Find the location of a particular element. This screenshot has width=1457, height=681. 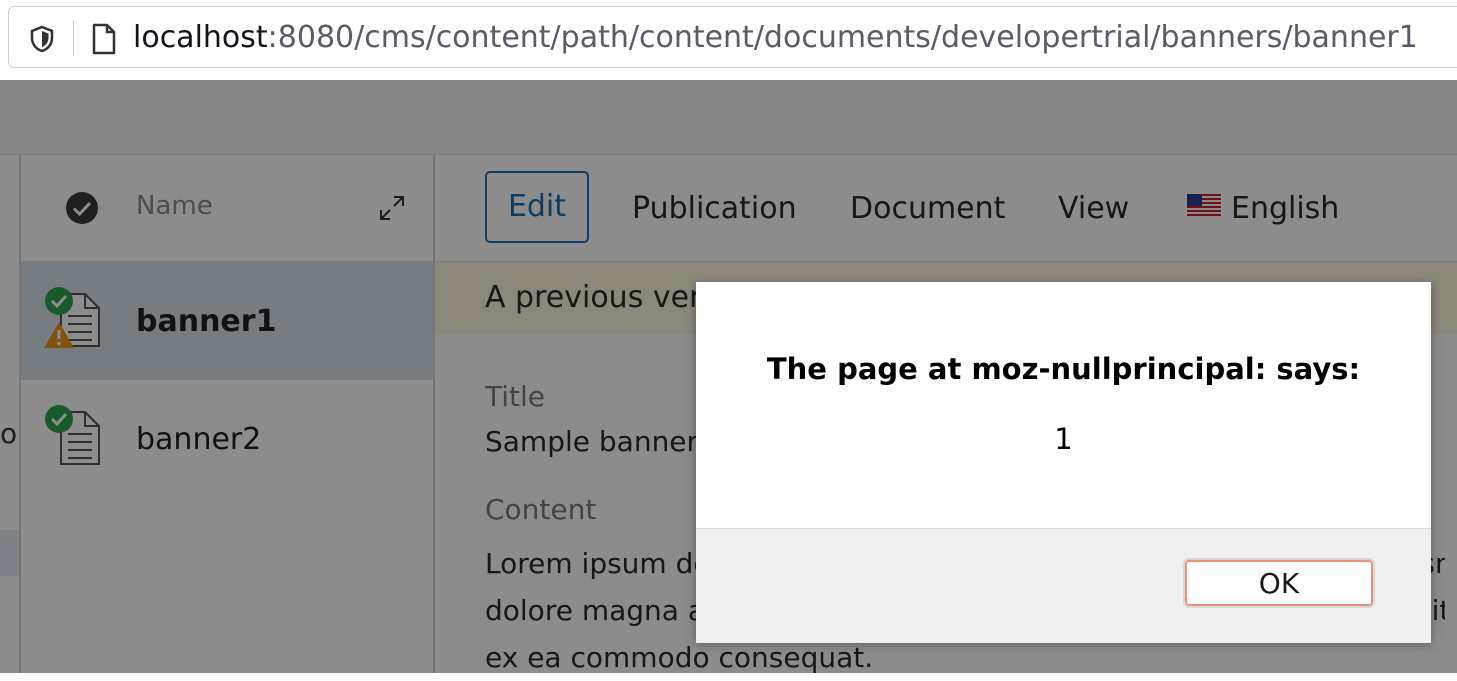

url-host: localhost is located at coordinates (200, 37).